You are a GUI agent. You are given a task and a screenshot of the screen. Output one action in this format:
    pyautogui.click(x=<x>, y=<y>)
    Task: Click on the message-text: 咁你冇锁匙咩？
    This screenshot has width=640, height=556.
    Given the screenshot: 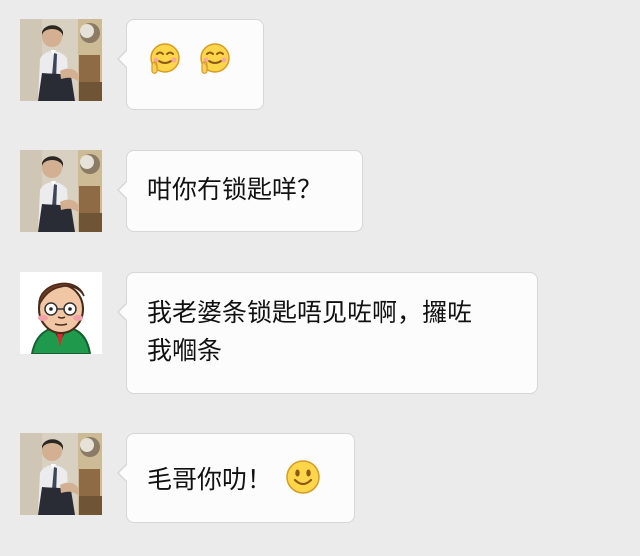 What is the action you would take?
    pyautogui.click(x=235, y=189)
    